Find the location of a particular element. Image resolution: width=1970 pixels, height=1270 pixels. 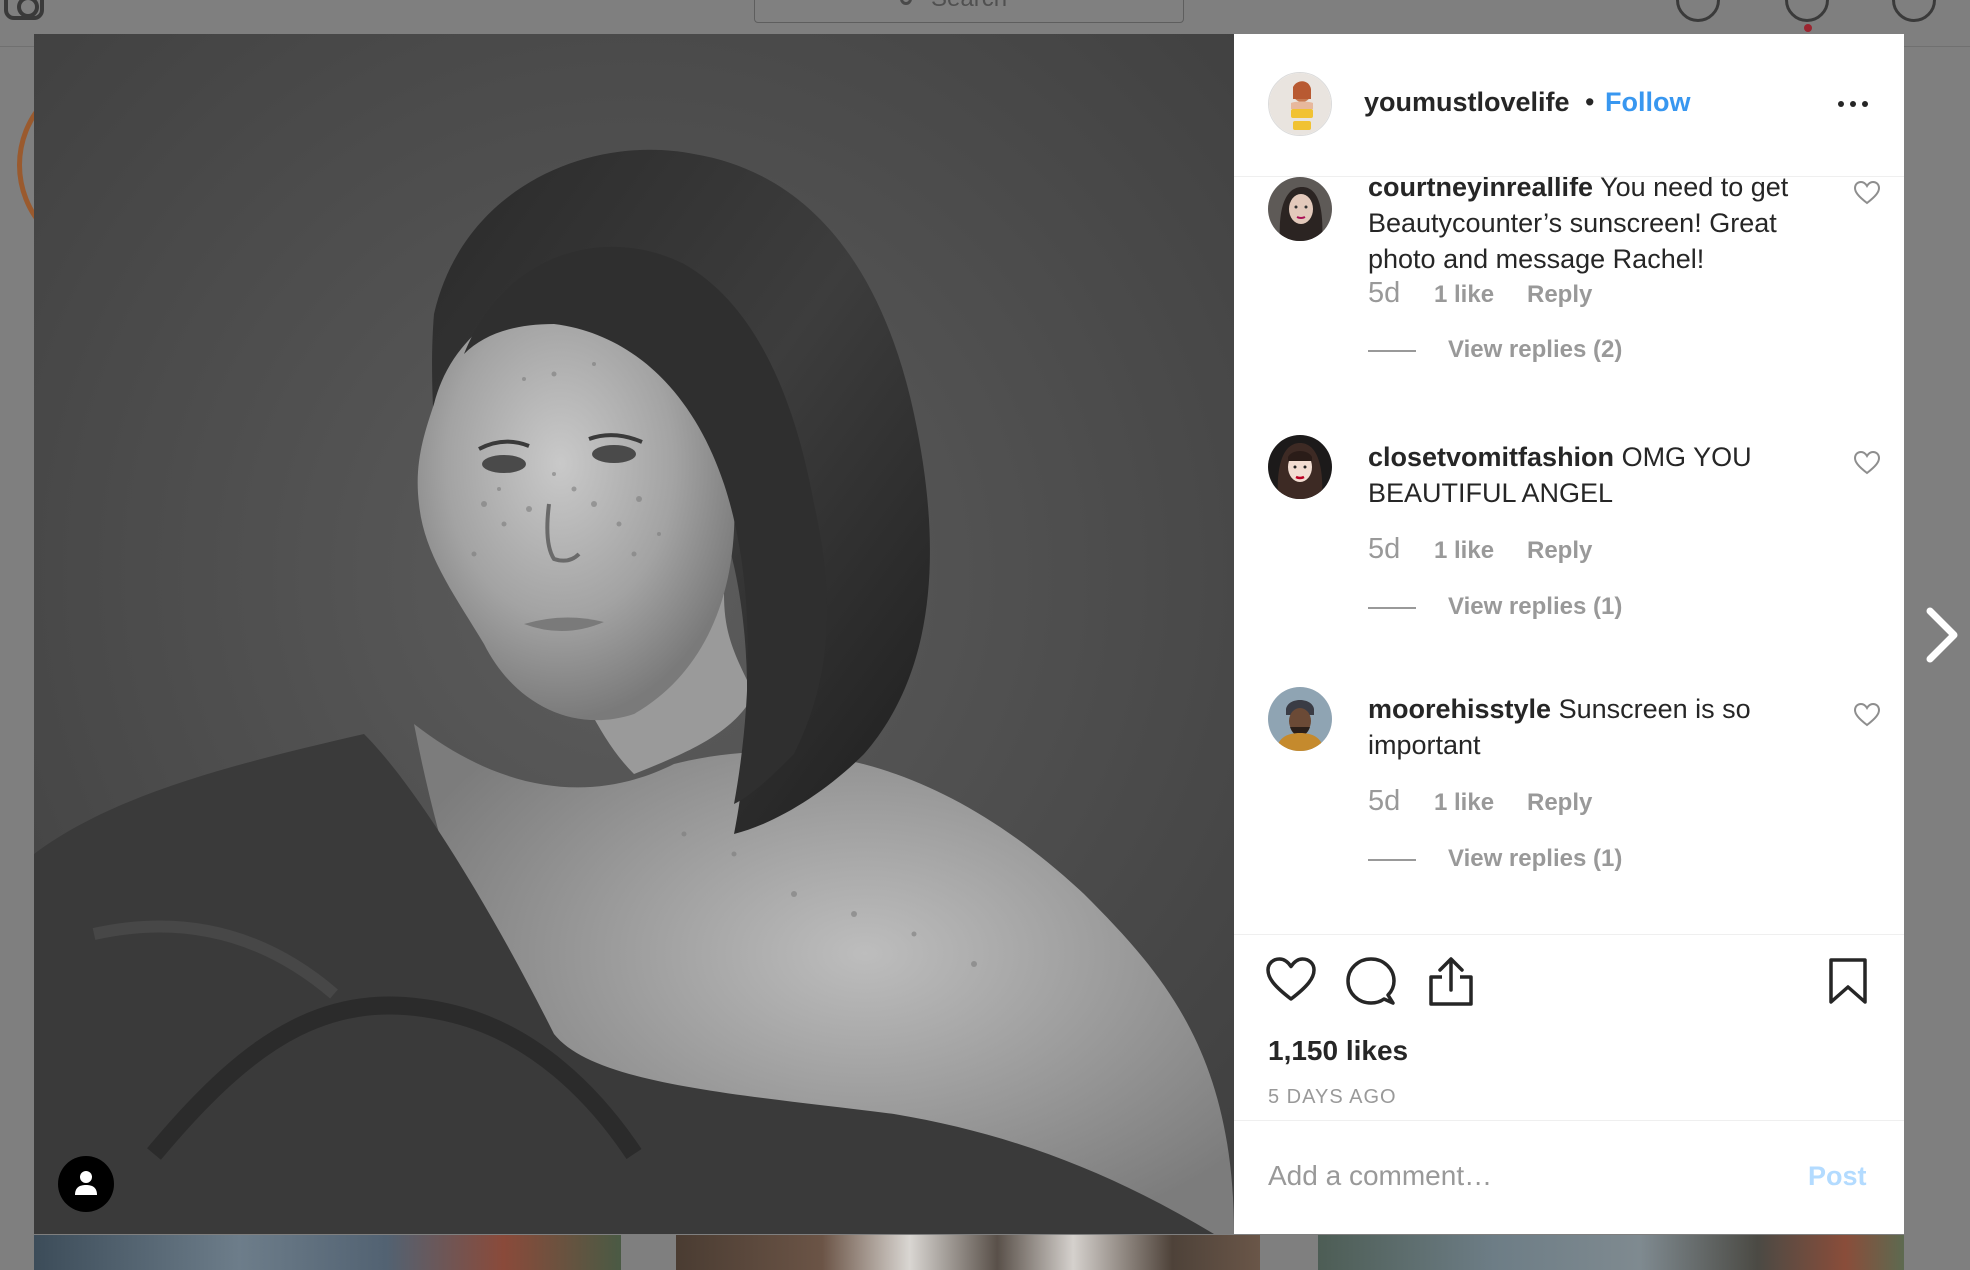

next-post-chevron-icon is located at coordinates (1942, 635).